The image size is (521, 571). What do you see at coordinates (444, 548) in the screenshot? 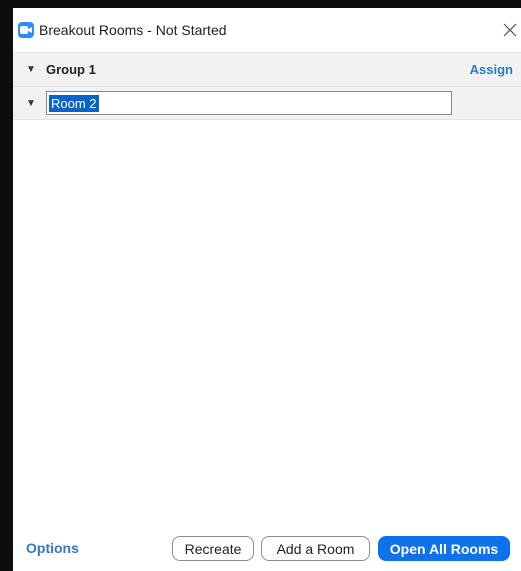
I see `open-all-rooms-button: Open All Rooms` at bounding box center [444, 548].